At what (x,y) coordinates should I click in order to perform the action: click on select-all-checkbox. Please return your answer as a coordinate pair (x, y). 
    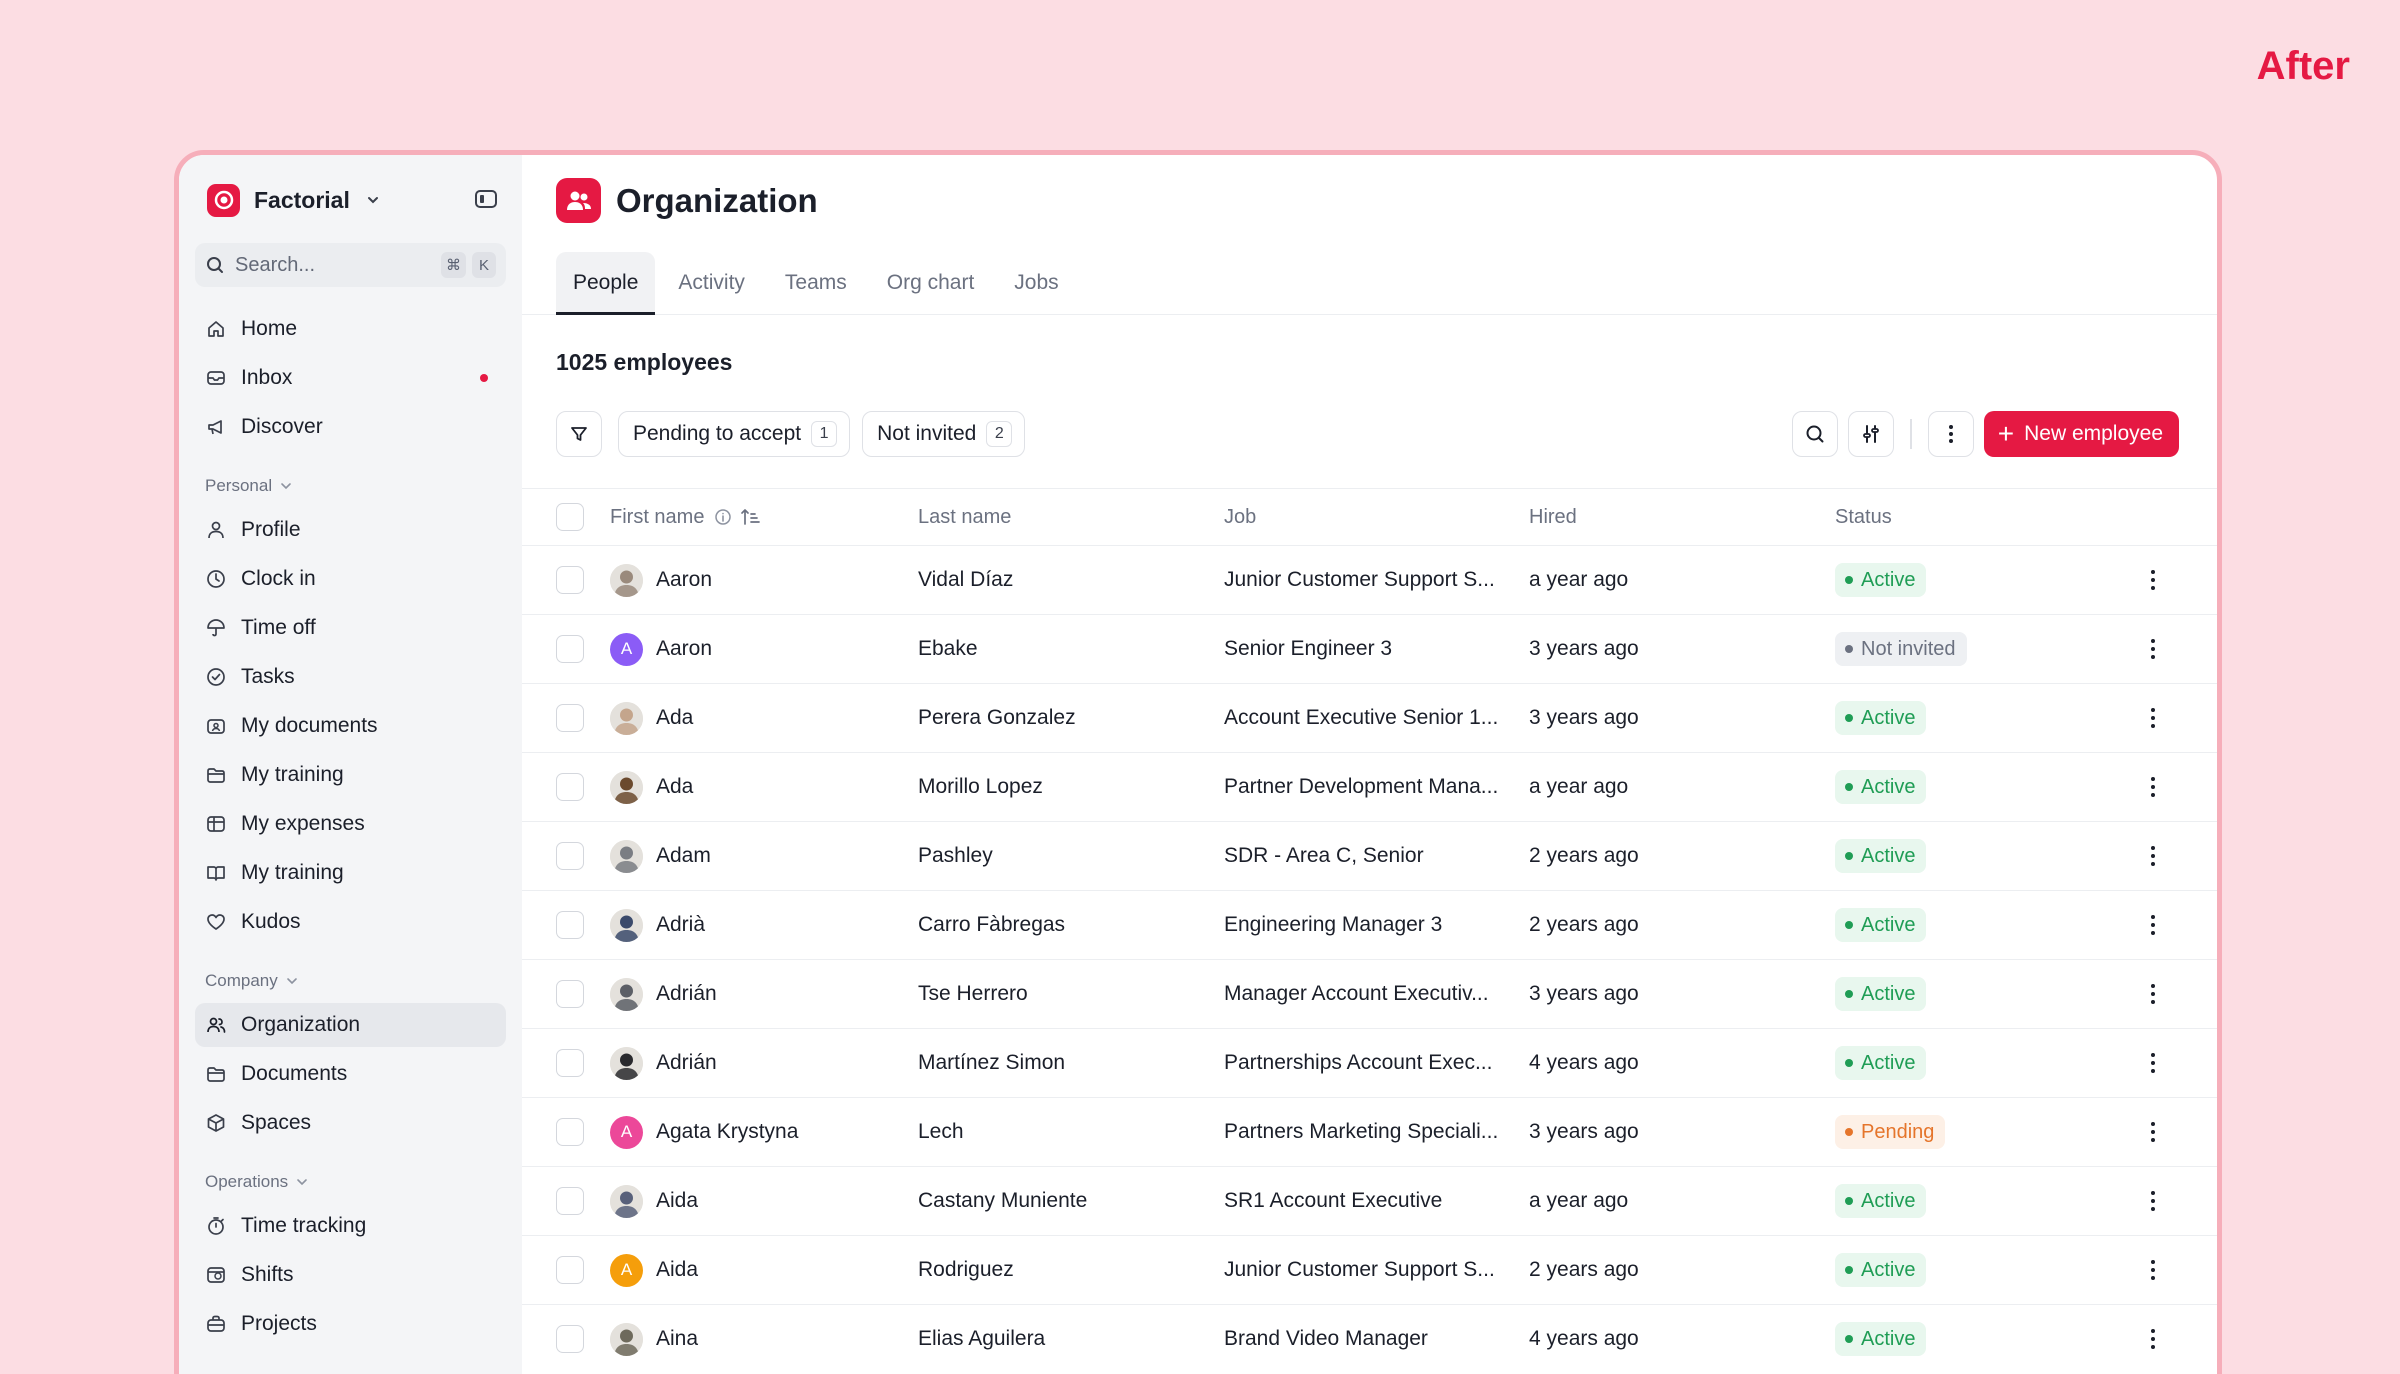
    Looking at the image, I should click on (570, 517).